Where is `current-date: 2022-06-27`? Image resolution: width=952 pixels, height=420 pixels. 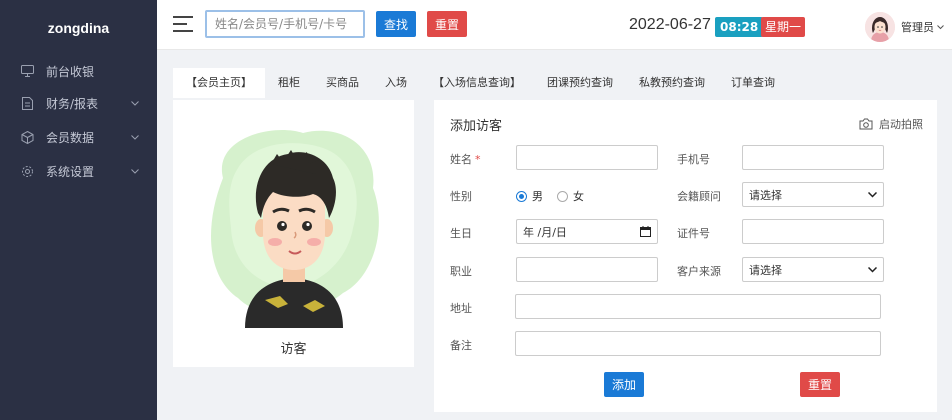 current-date: 2022-06-27 is located at coordinates (670, 24).